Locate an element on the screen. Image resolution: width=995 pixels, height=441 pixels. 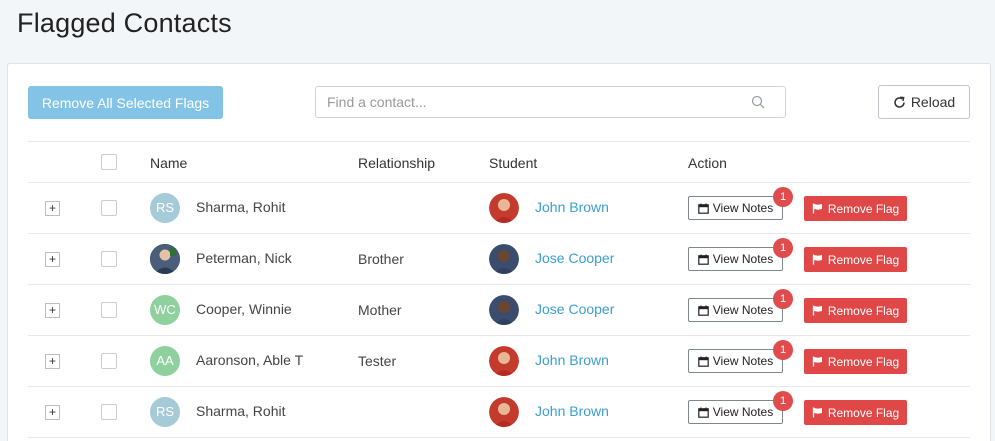
contact-name: Cooper, Winnie is located at coordinates (244, 309).